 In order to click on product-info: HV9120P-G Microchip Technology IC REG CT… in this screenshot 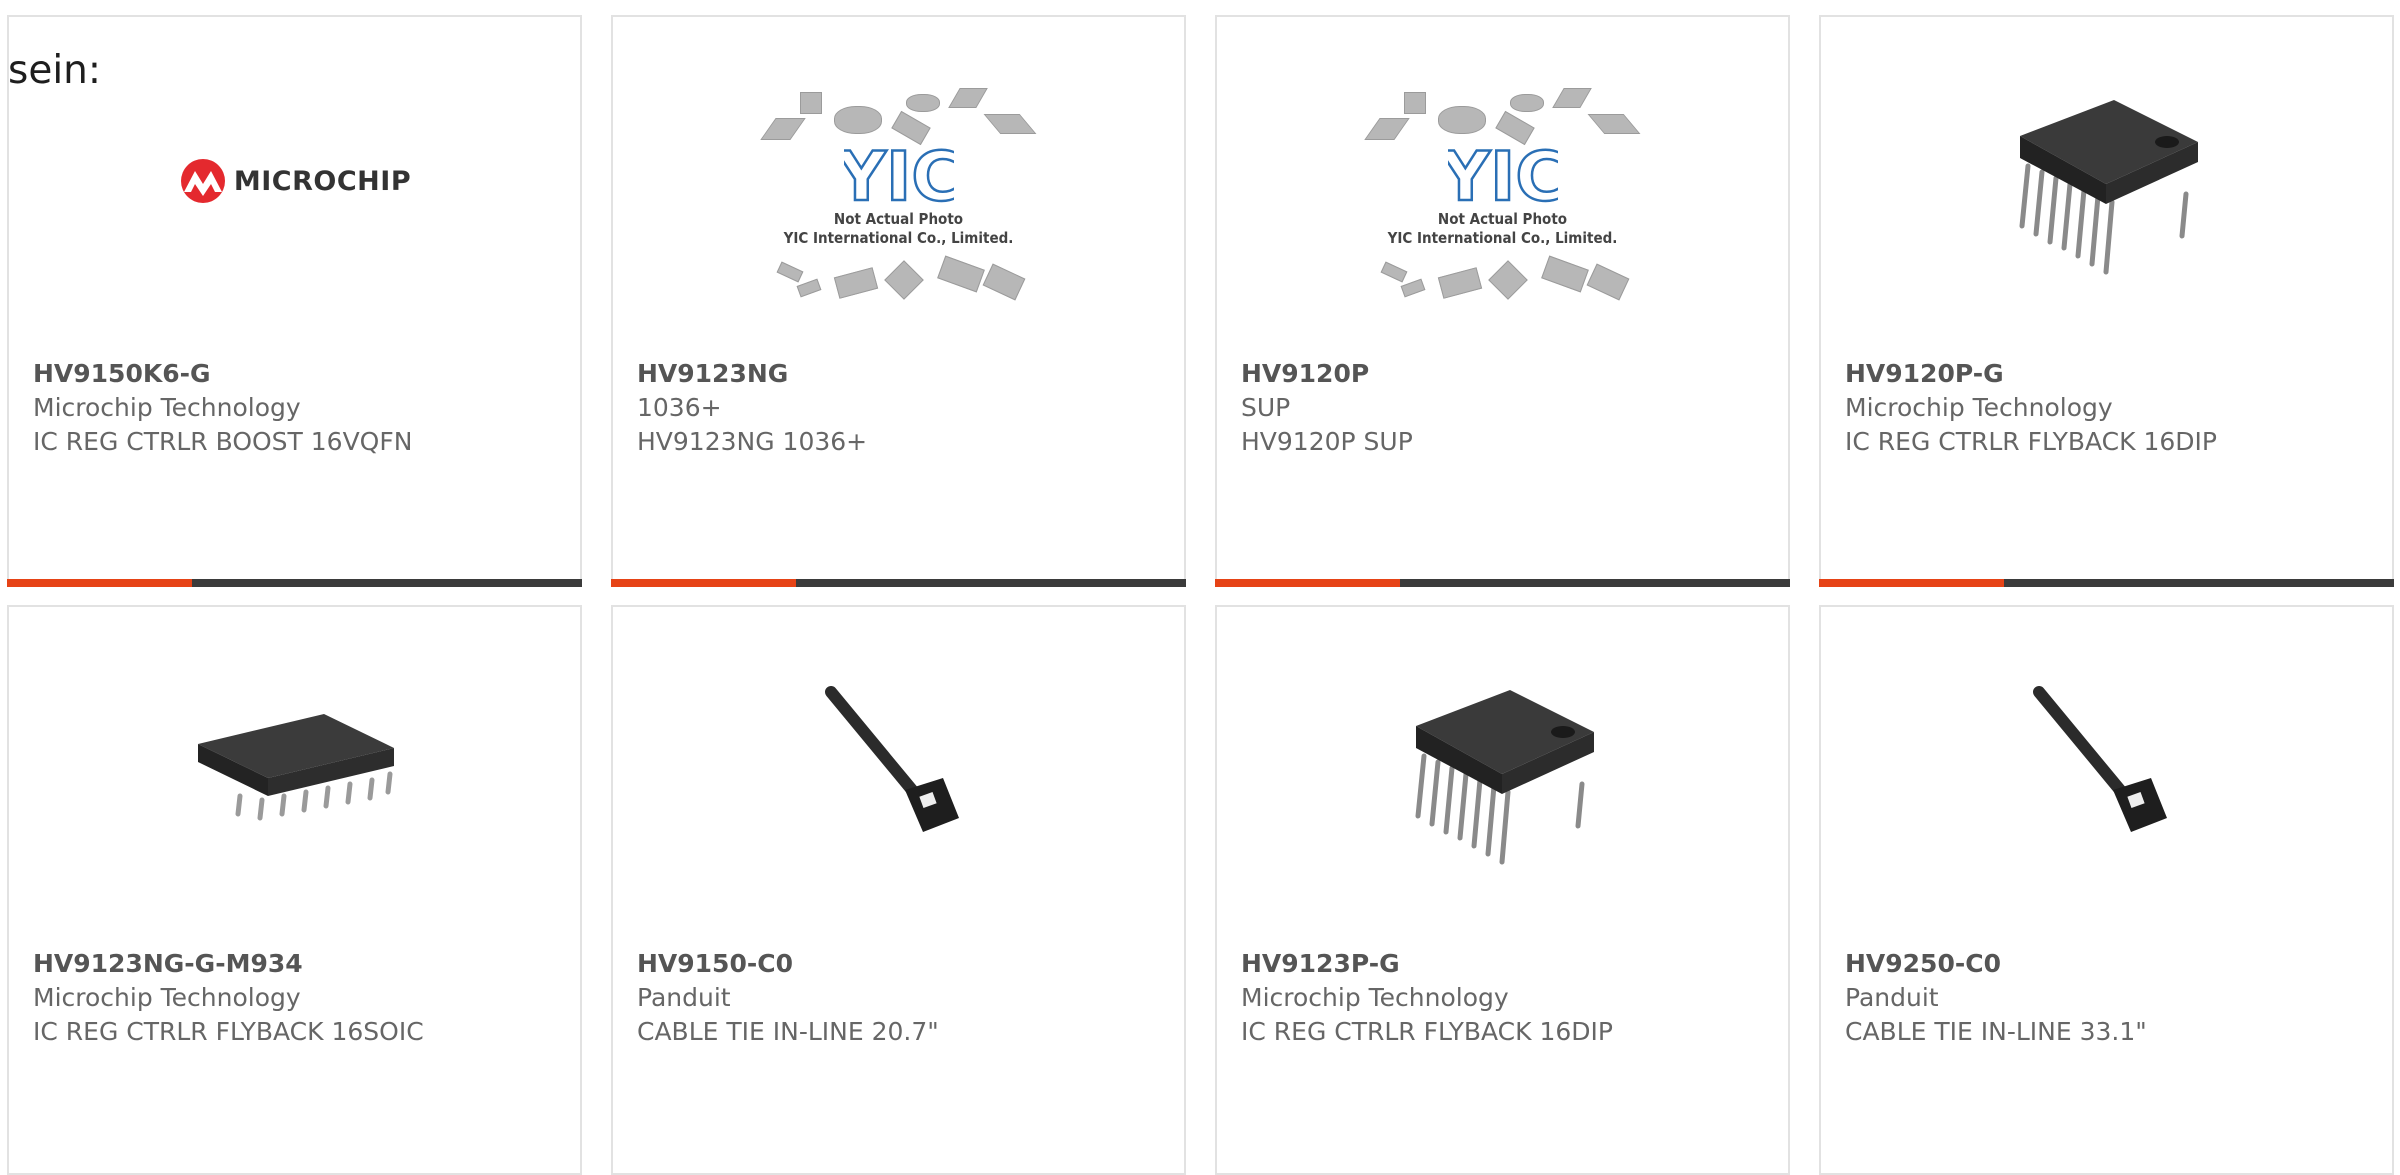, I will do `click(2113, 408)`.